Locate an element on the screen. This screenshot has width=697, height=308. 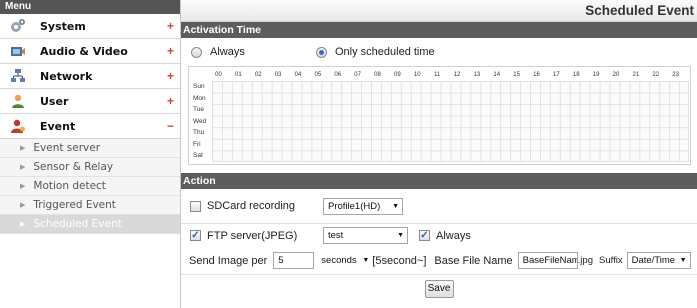
base-file-name-label: Base File Name is located at coordinates (473, 260).